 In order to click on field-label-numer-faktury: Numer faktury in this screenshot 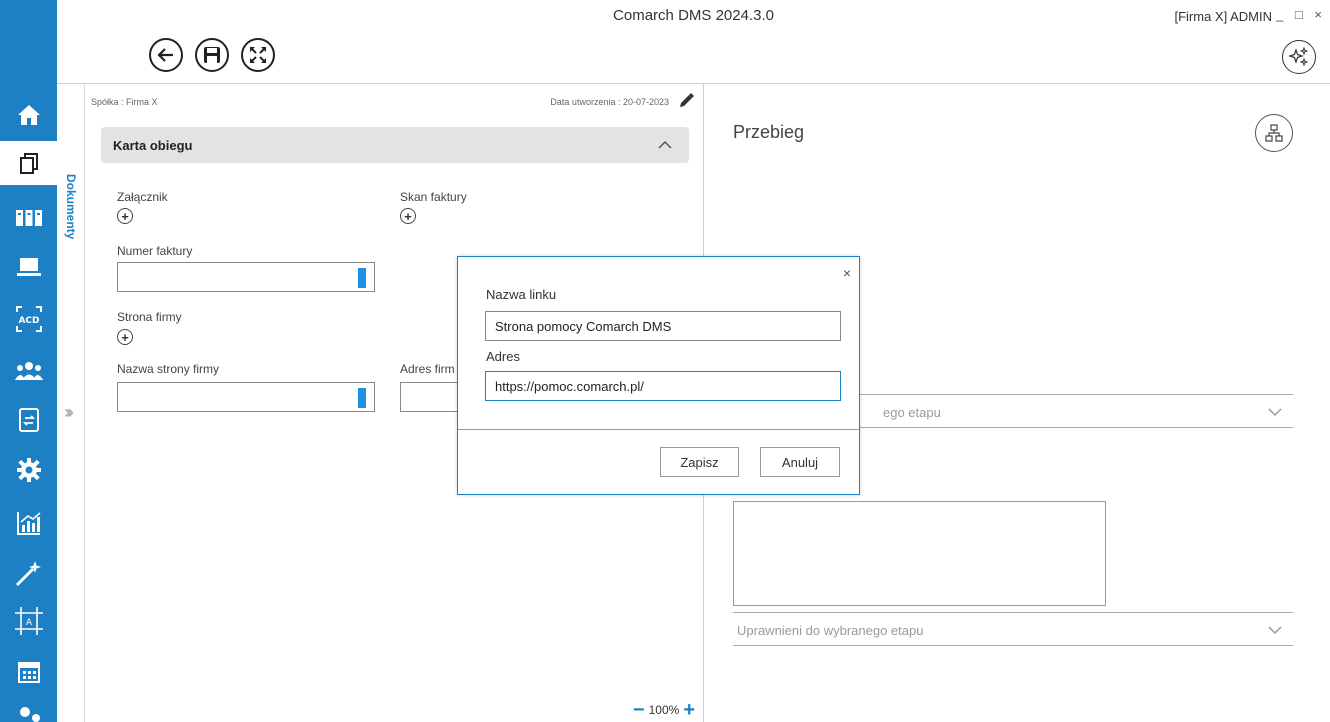, I will do `click(155, 251)`.